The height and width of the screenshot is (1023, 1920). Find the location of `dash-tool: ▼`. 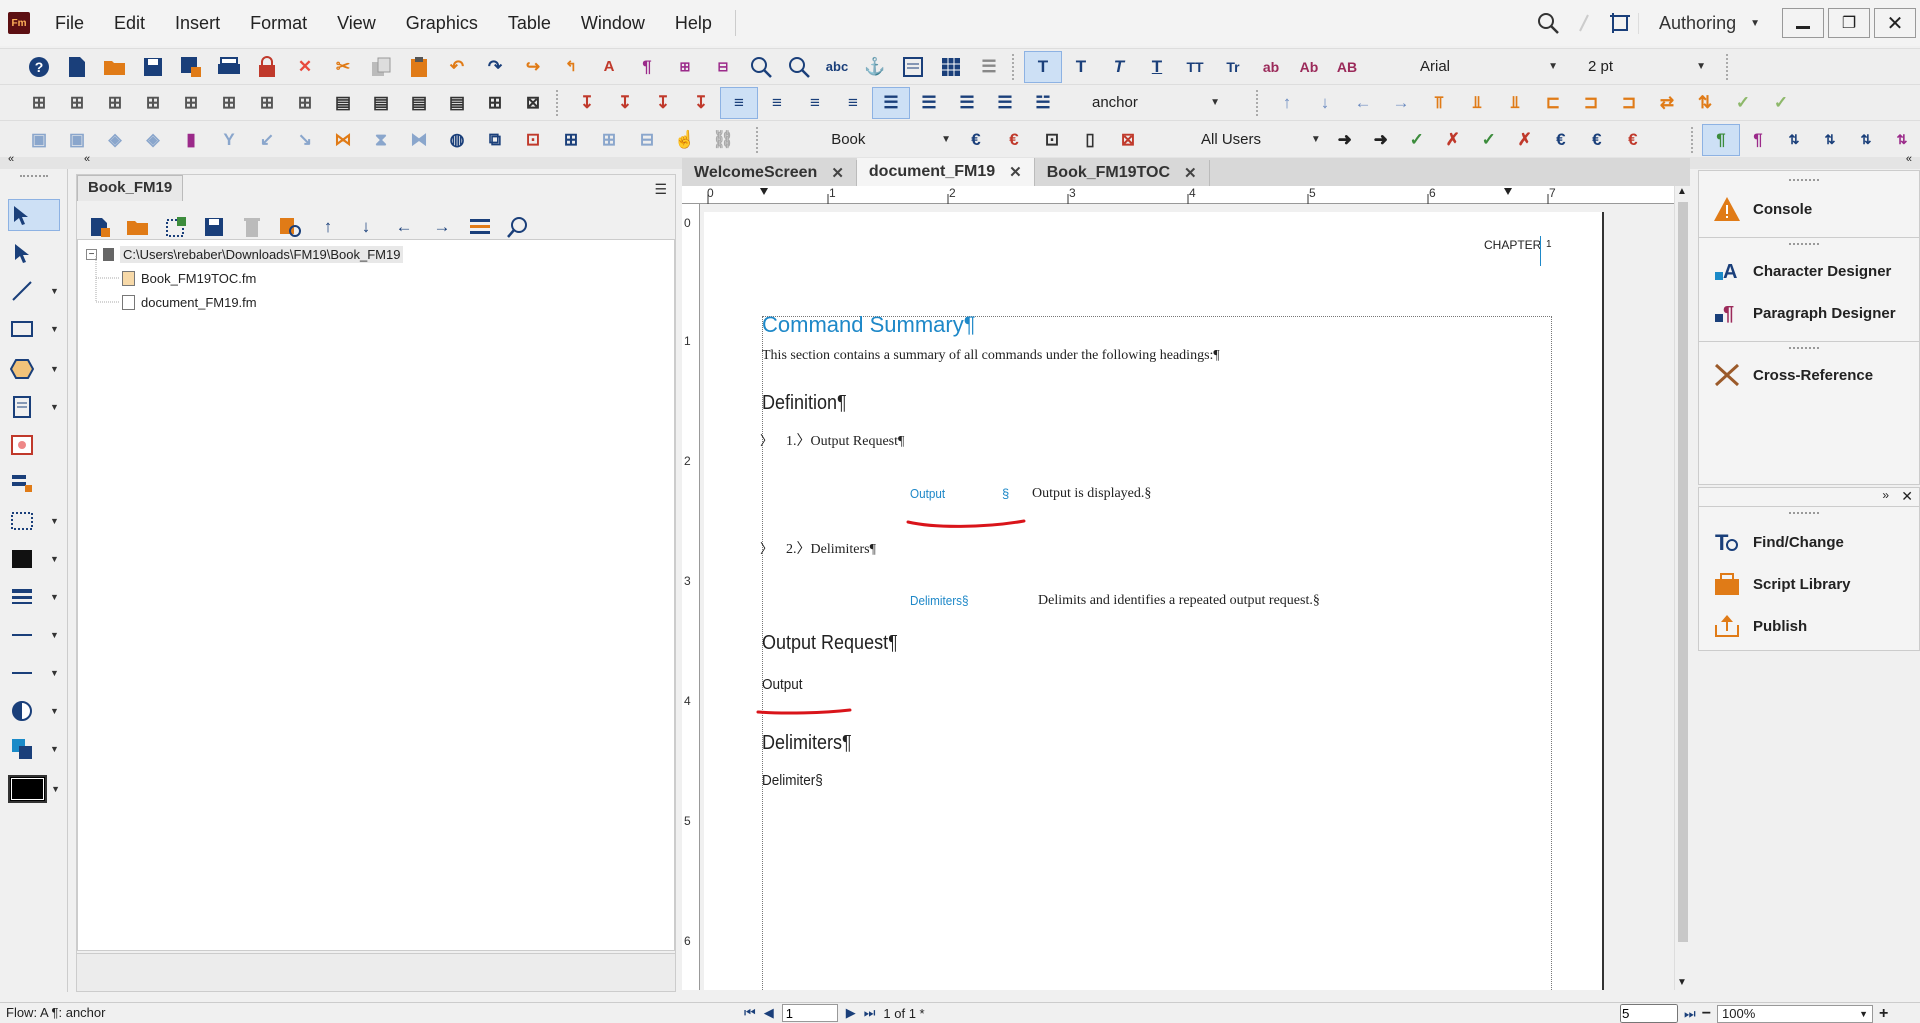

dash-tool: ▼ is located at coordinates (34, 673).